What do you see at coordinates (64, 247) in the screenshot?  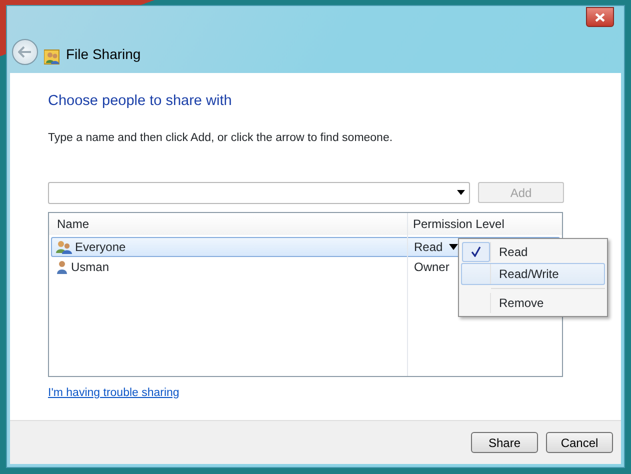 I see `group-icon` at bounding box center [64, 247].